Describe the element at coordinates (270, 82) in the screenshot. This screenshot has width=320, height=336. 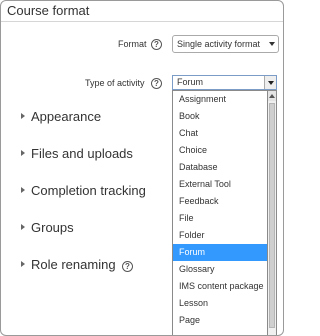
I see `dropdown-arrow-icon` at that location.